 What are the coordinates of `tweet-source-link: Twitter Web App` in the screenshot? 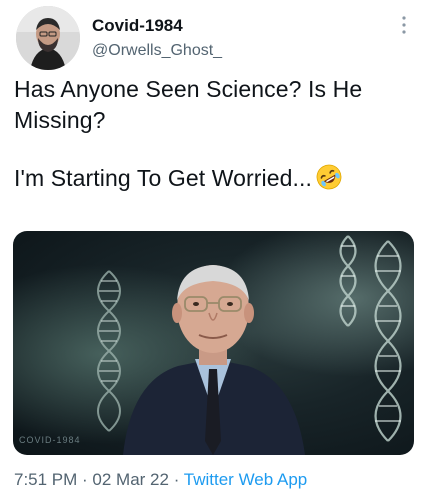 It's located at (245, 479).